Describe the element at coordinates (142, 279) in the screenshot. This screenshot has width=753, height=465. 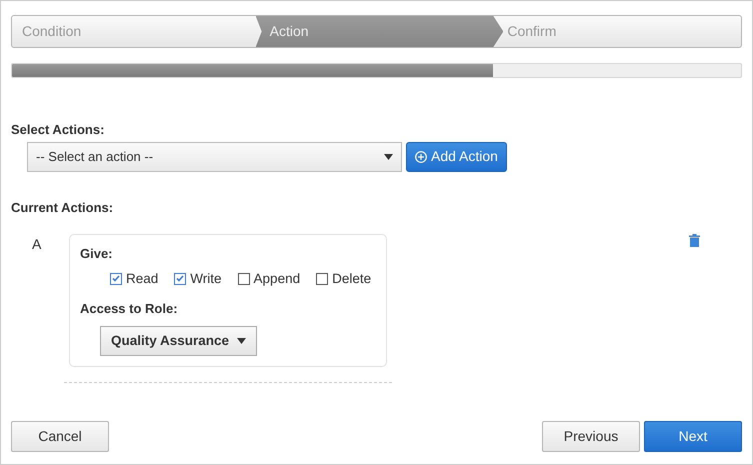
I see `checkbox-label: Read` at that location.